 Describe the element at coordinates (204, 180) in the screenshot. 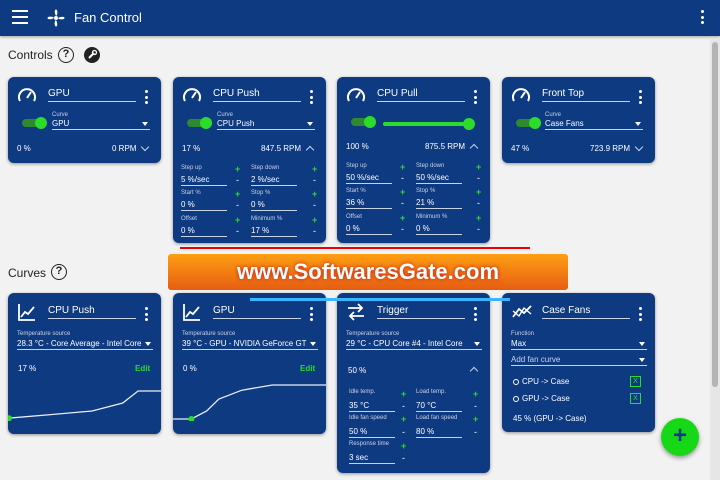

I see `field-input: 5 %/sec` at that location.